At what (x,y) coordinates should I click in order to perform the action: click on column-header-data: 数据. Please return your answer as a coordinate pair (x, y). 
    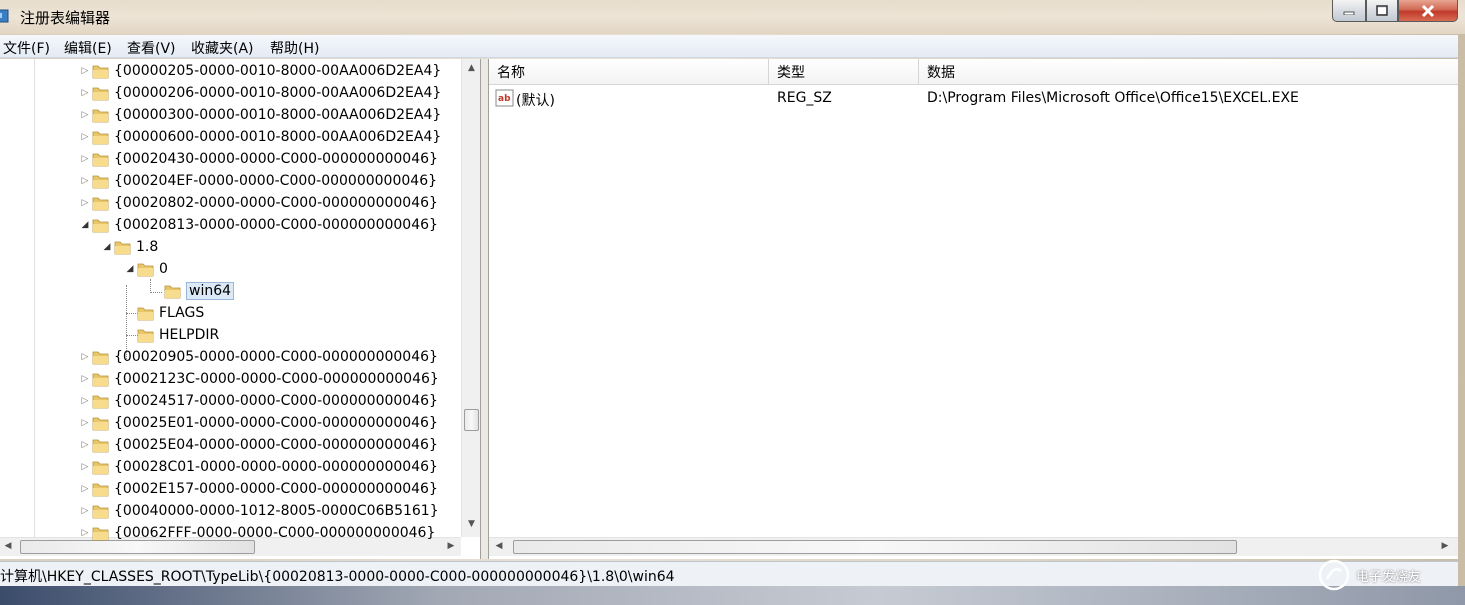
    Looking at the image, I should click on (1188, 72).